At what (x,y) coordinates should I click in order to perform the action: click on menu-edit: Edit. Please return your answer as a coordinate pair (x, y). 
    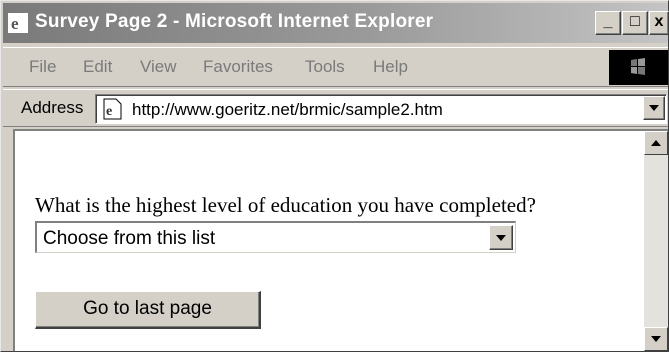
    Looking at the image, I should click on (97, 67).